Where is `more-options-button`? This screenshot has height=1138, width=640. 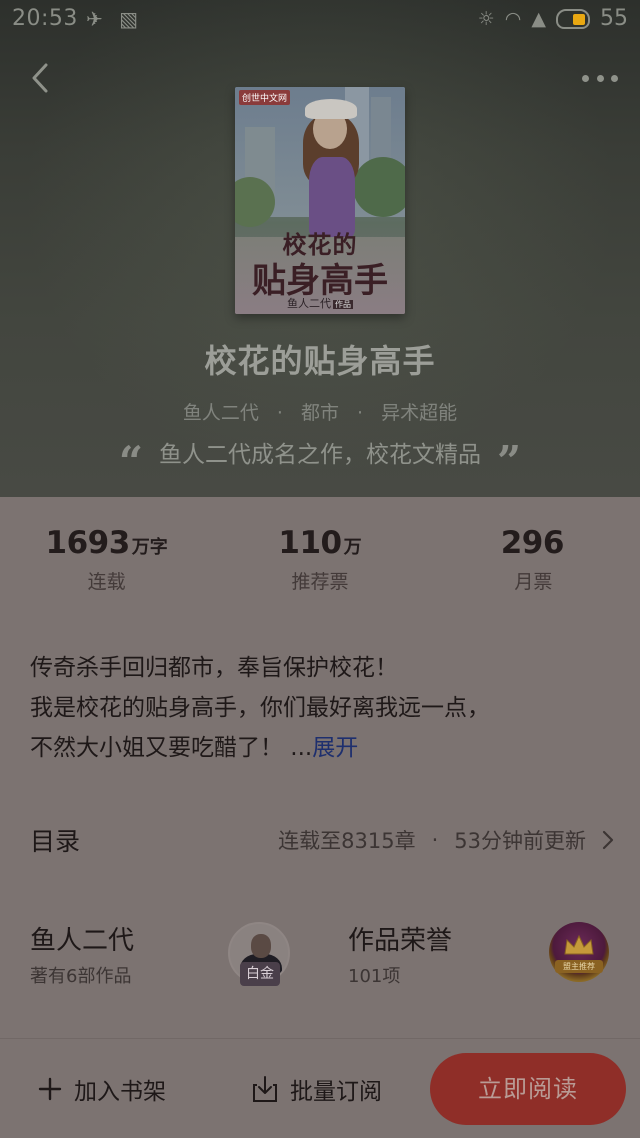 more-options-button is located at coordinates (600, 78).